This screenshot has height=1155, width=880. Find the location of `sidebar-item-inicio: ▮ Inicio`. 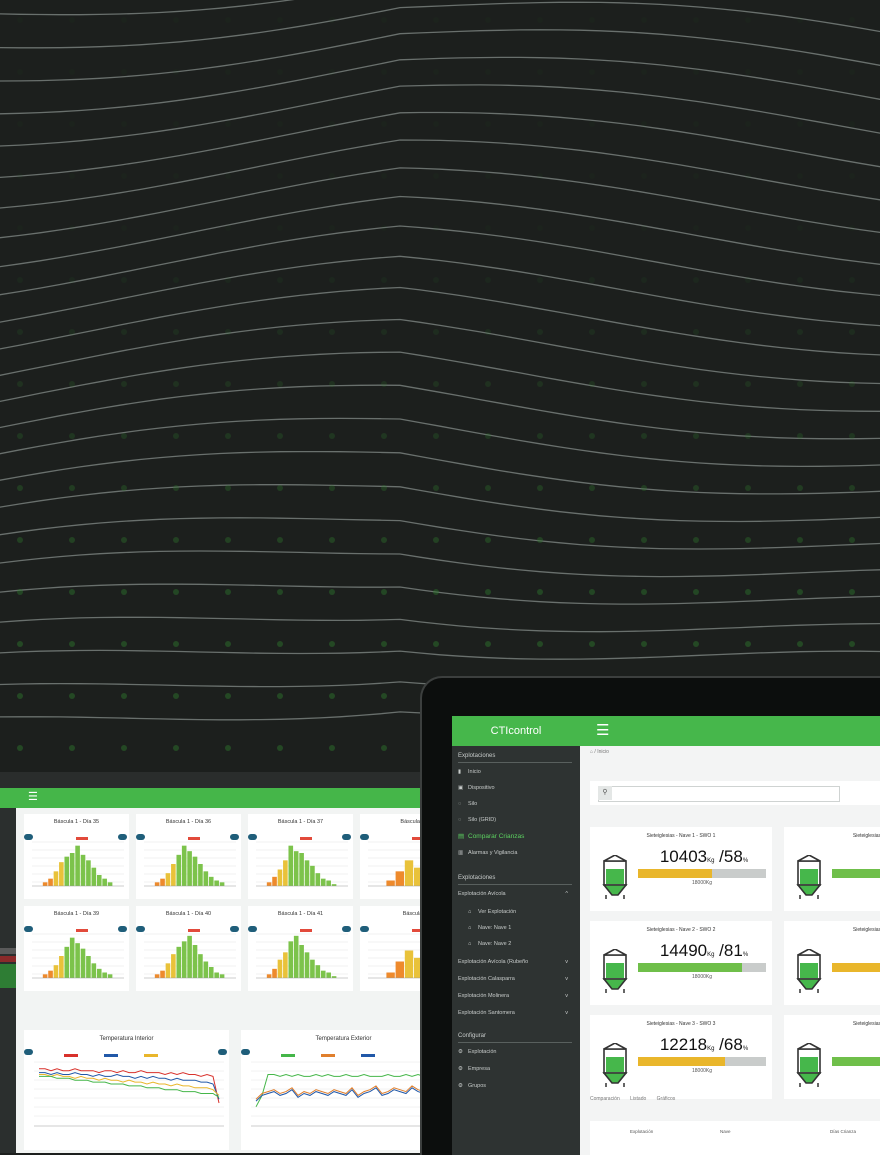

sidebar-item-inicio: ▮ Inicio is located at coordinates (516, 772).